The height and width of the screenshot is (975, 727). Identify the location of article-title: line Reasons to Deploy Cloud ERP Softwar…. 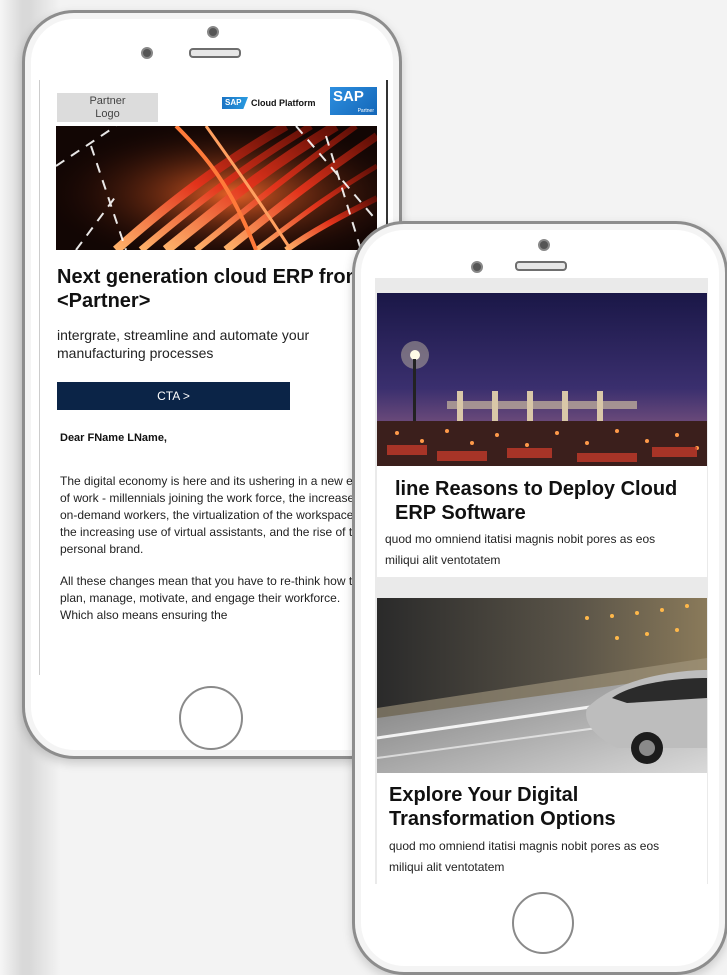
(551, 501).